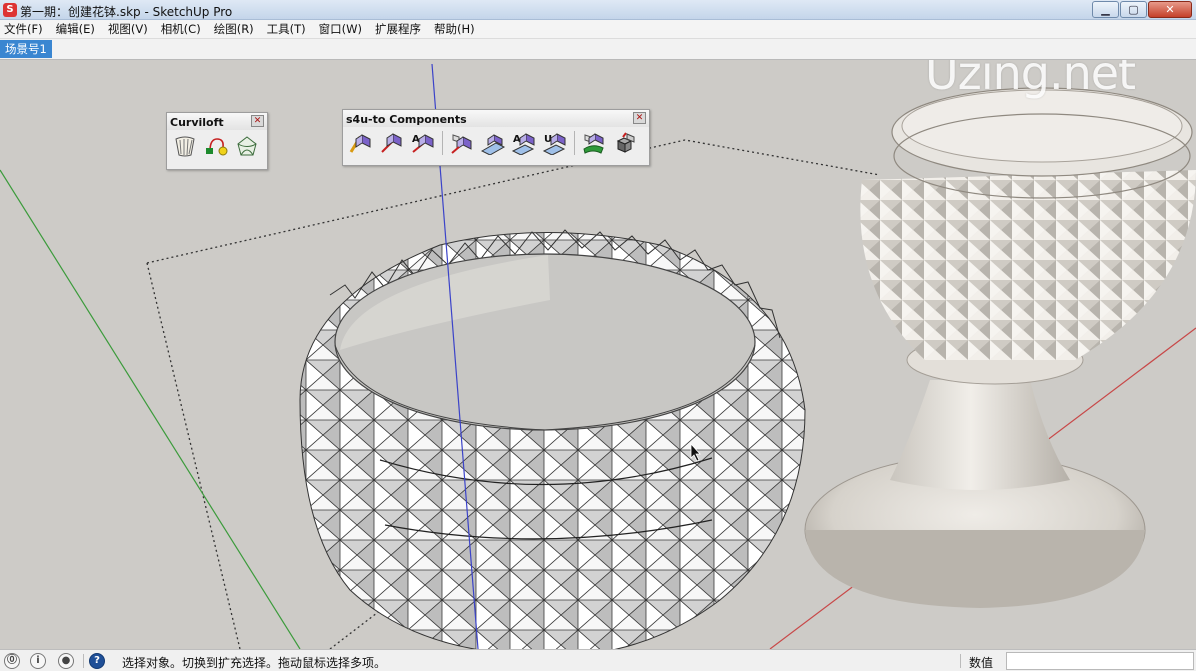  What do you see at coordinates (185, 146) in the screenshot?
I see `curviloft-loft-by-spline-icon` at bounding box center [185, 146].